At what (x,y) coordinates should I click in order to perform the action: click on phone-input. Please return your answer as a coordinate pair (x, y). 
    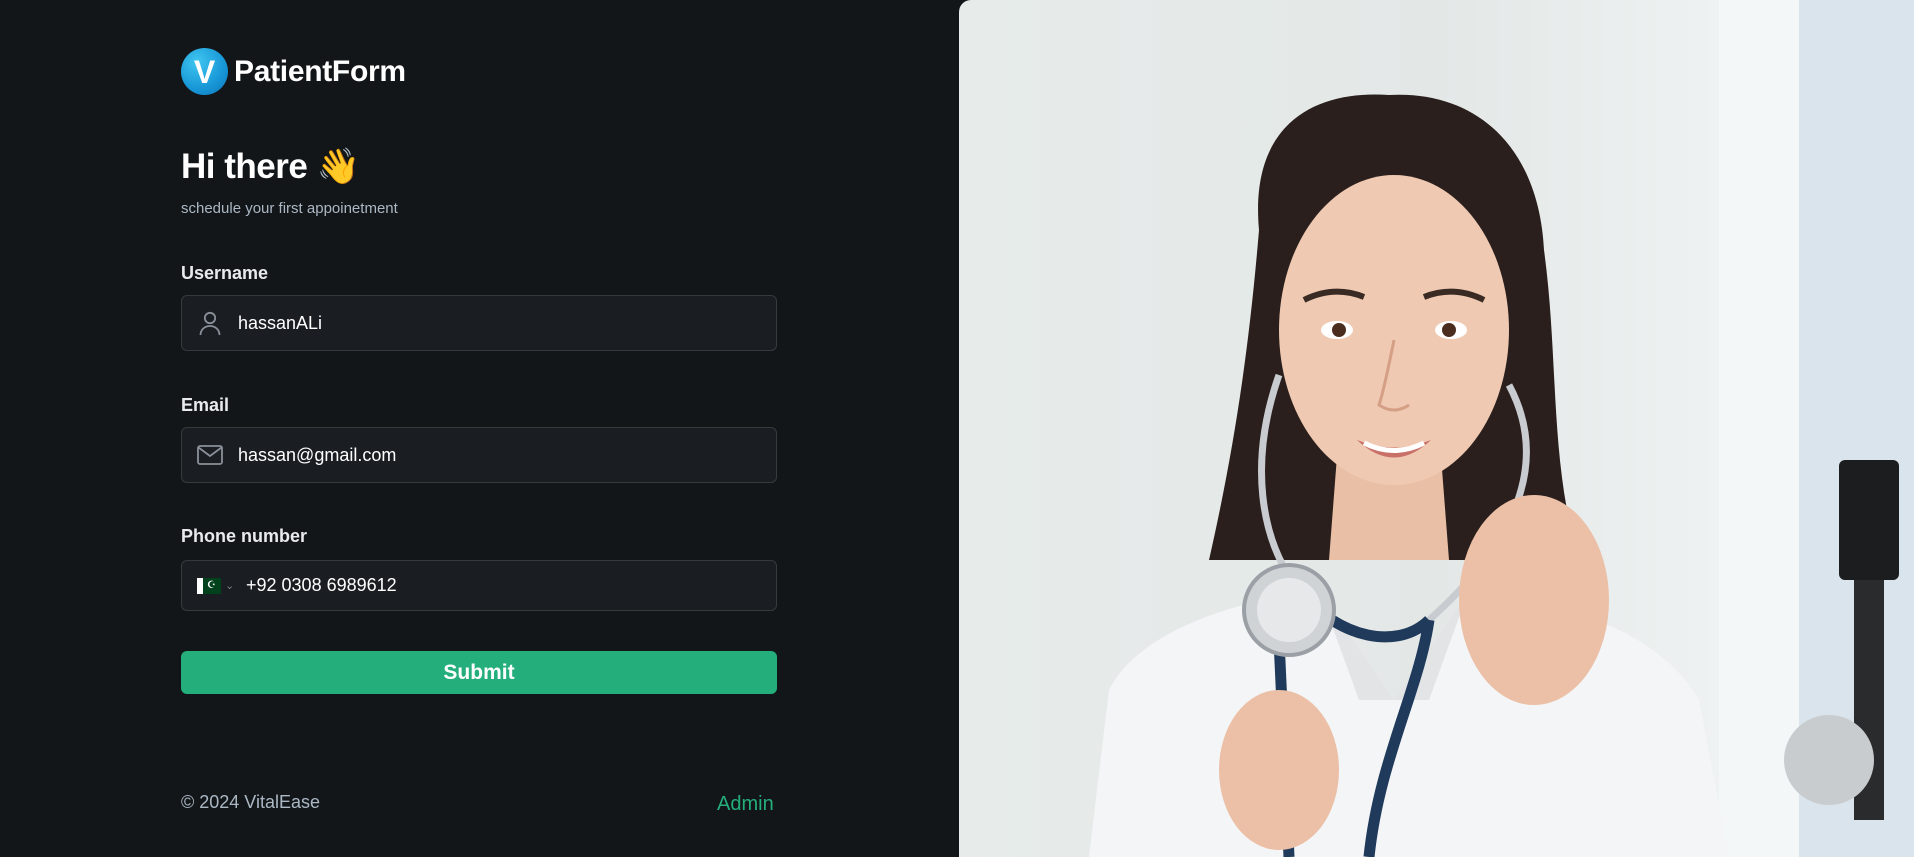
    Looking at the image, I should click on (492, 585).